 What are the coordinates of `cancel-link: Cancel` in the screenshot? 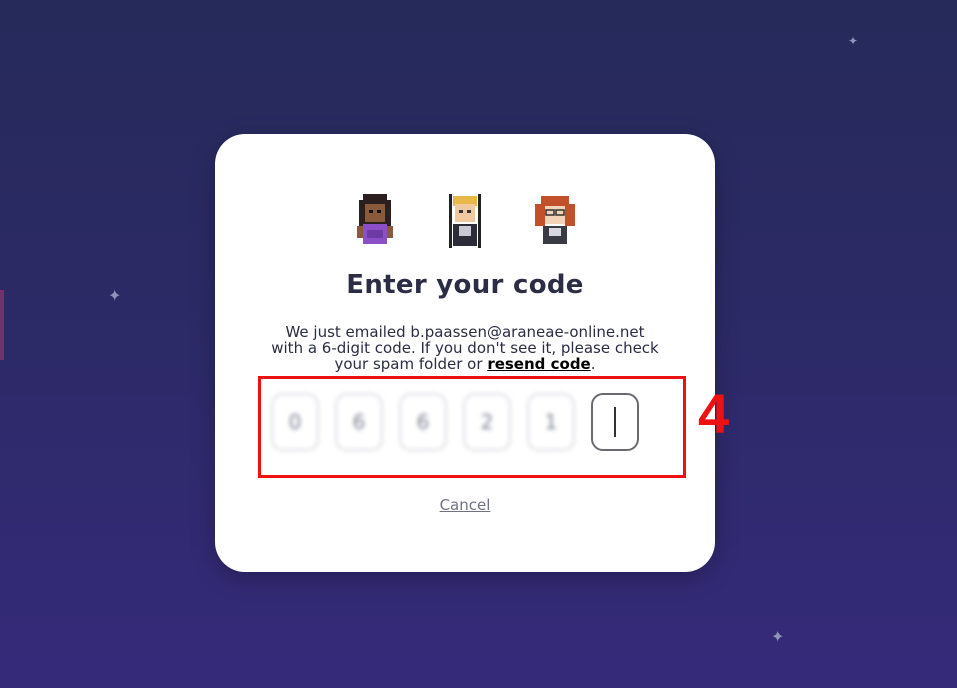 It's located at (465, 505).